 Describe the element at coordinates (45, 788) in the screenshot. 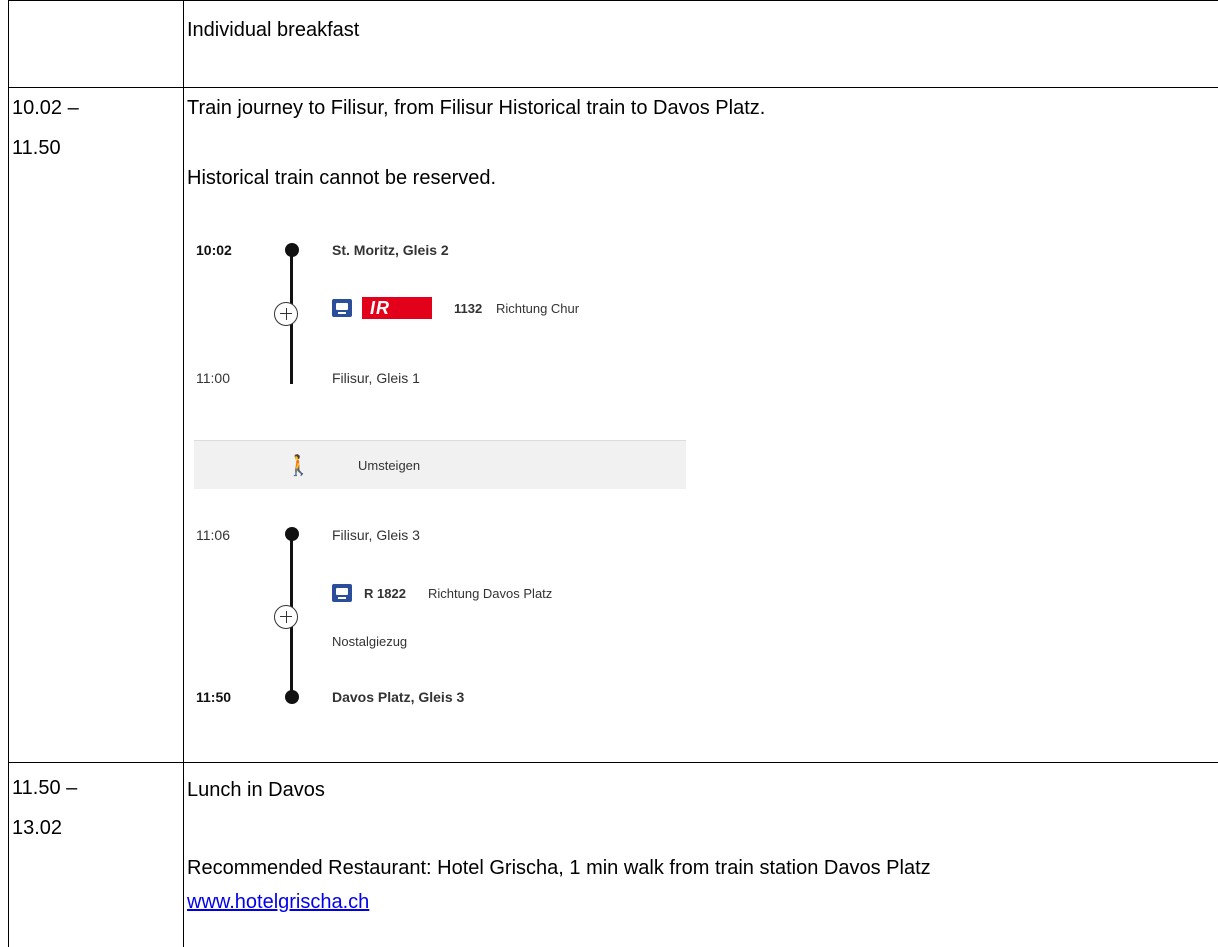

I see `row3-time-start: 11.50 –` at that location.